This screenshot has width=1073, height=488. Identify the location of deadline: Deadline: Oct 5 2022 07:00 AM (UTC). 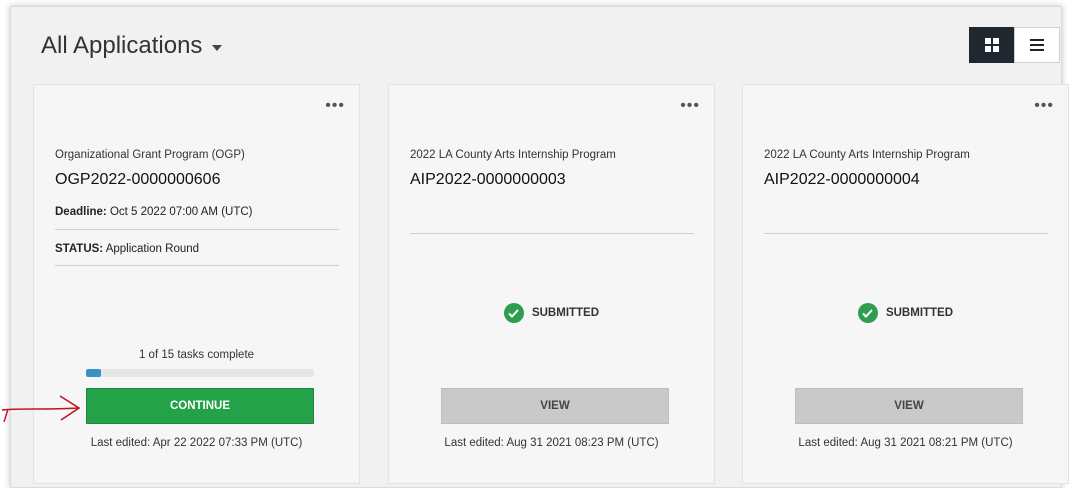
(154, 212).